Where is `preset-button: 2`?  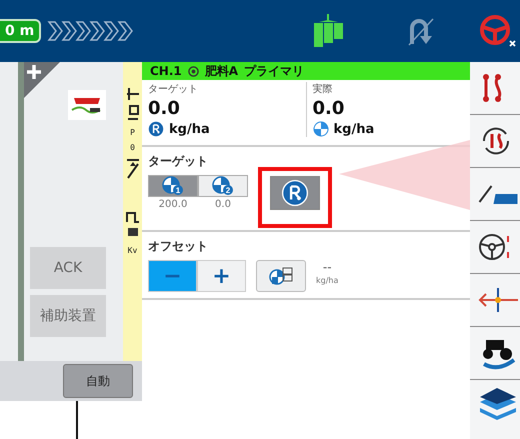 preset-button: 2 is located at coordinates (223, 186).